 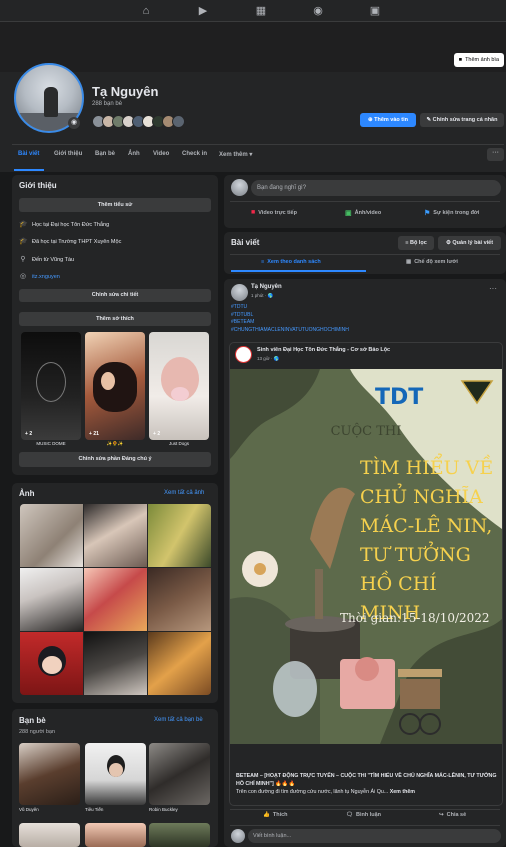 I want to click on graduation-cap-icon: 🎓, so click(x=23, y=224).